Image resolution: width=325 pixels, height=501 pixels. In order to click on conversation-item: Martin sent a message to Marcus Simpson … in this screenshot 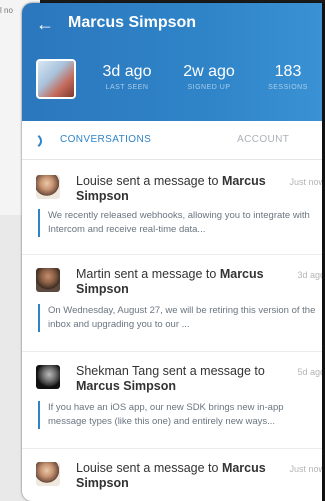, I will do `click(173, 302)`.